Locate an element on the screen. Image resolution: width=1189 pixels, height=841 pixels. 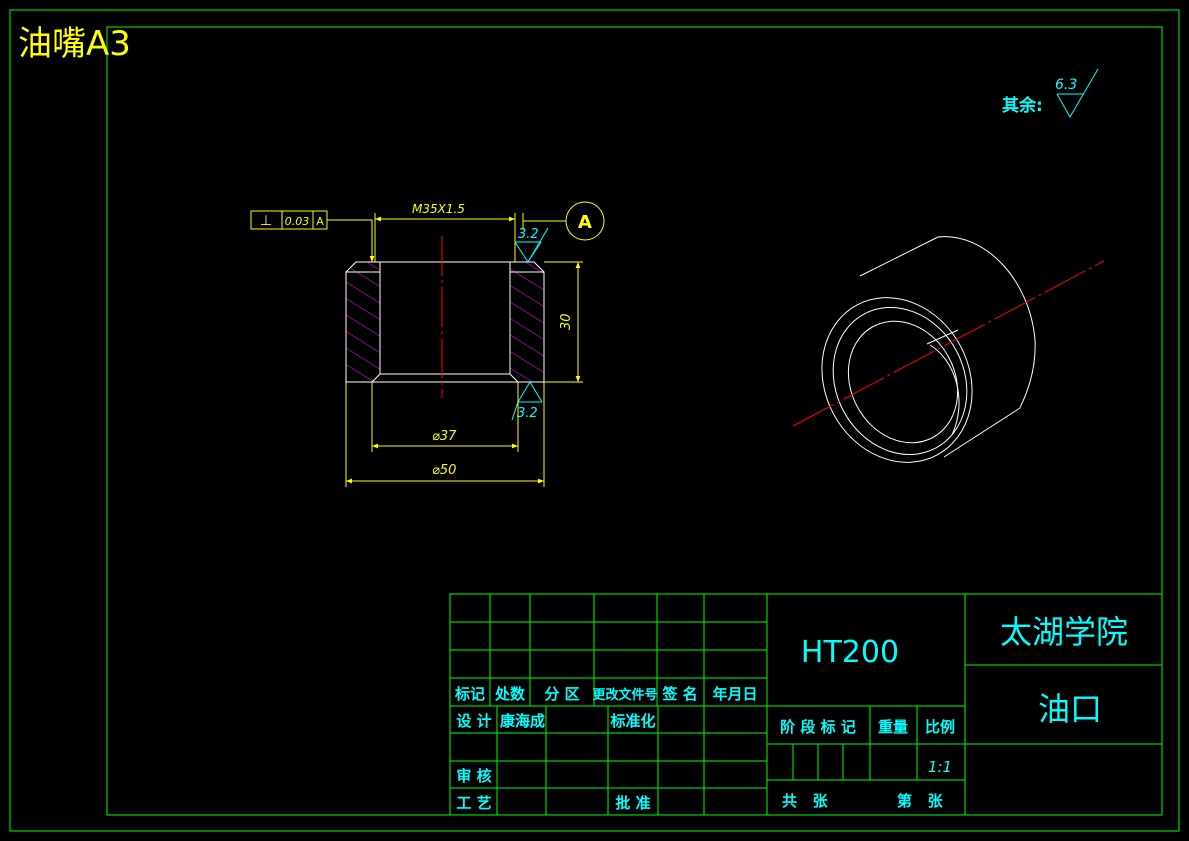
header-mark: 标记 is located at coordinates (469, 694).